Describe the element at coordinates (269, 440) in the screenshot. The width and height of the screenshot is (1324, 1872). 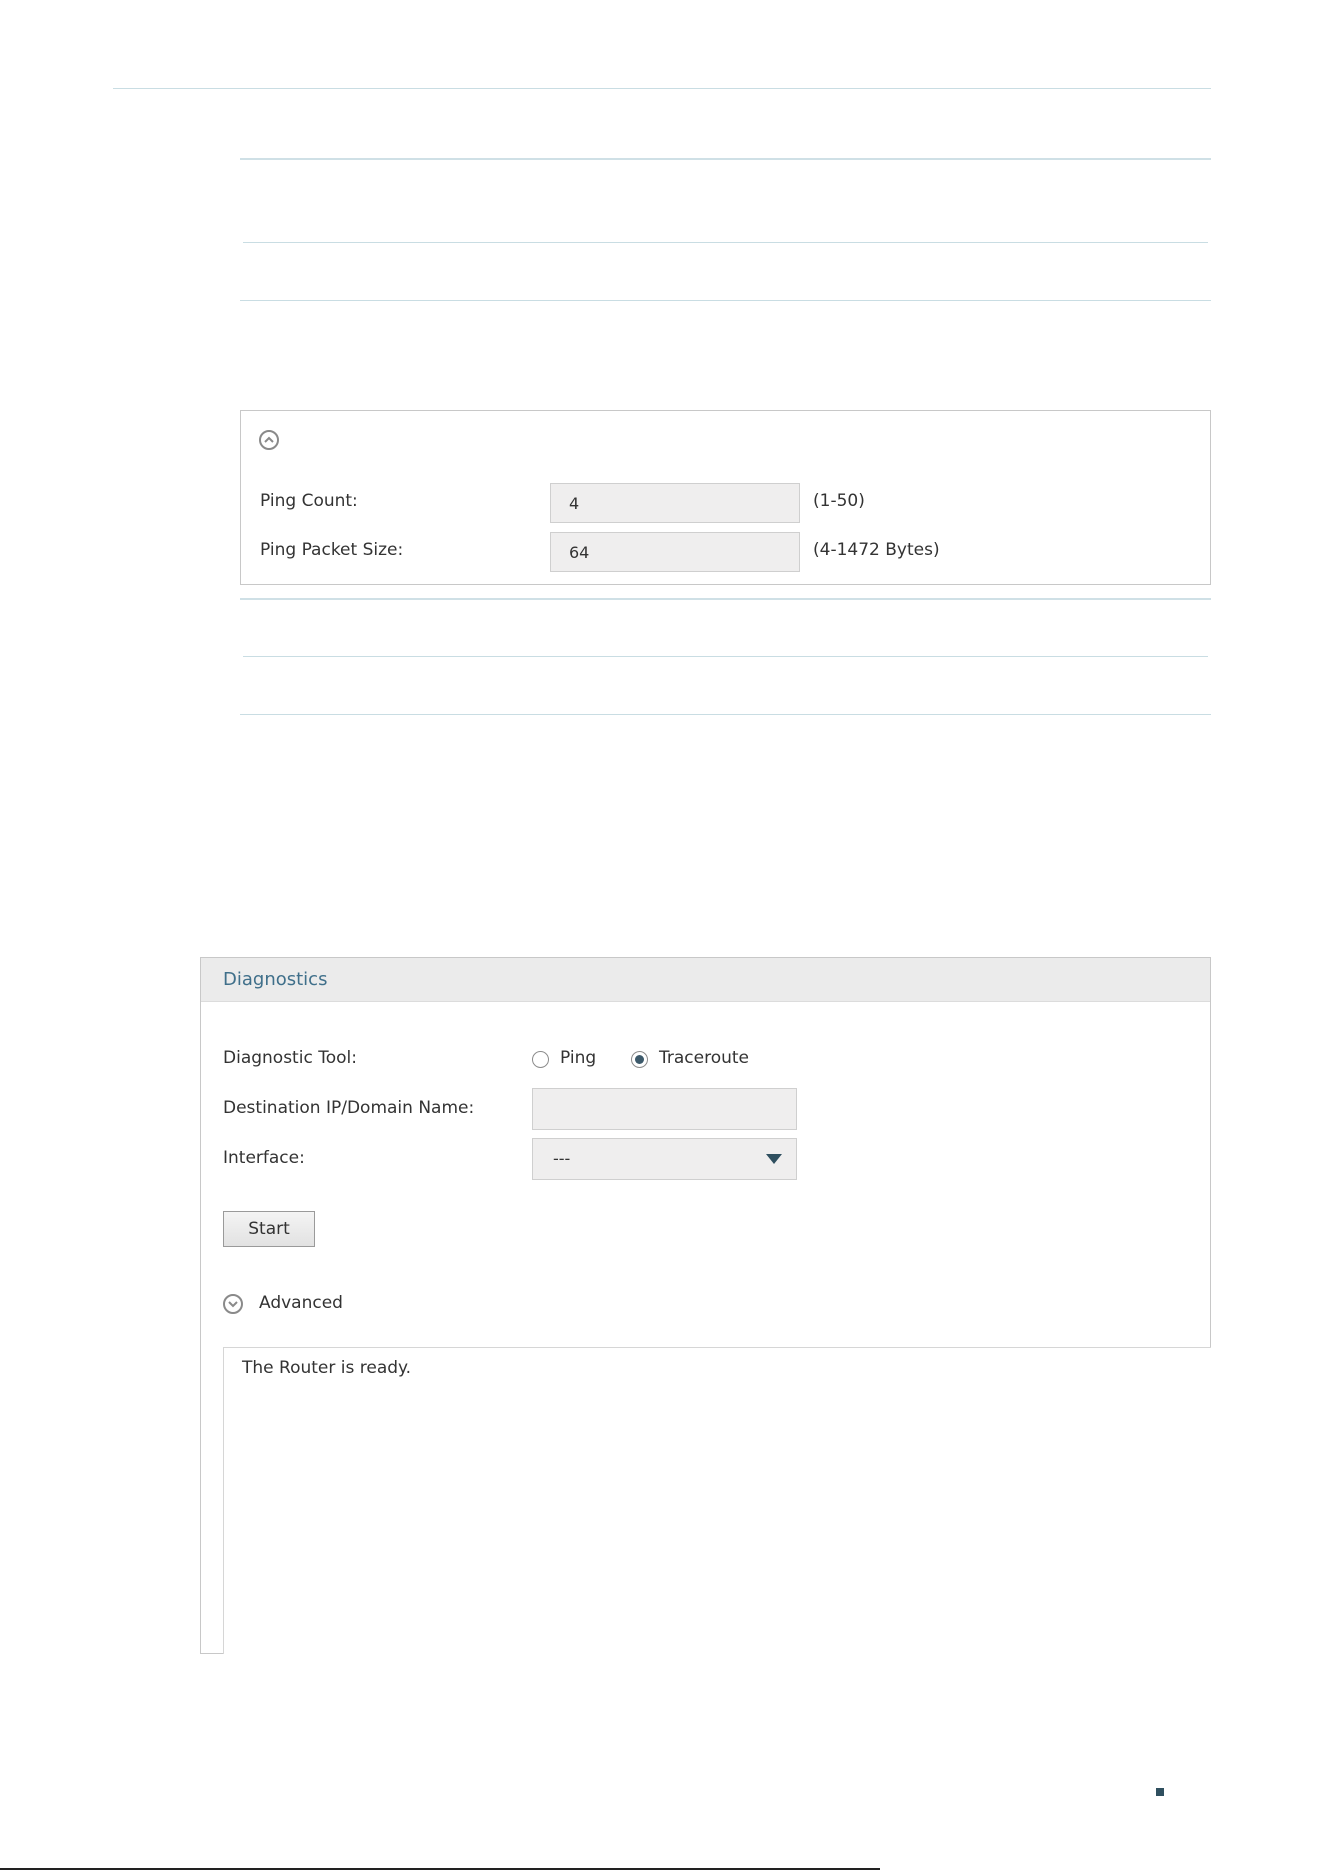
I see `chevron-up-circle-icon` at that location.